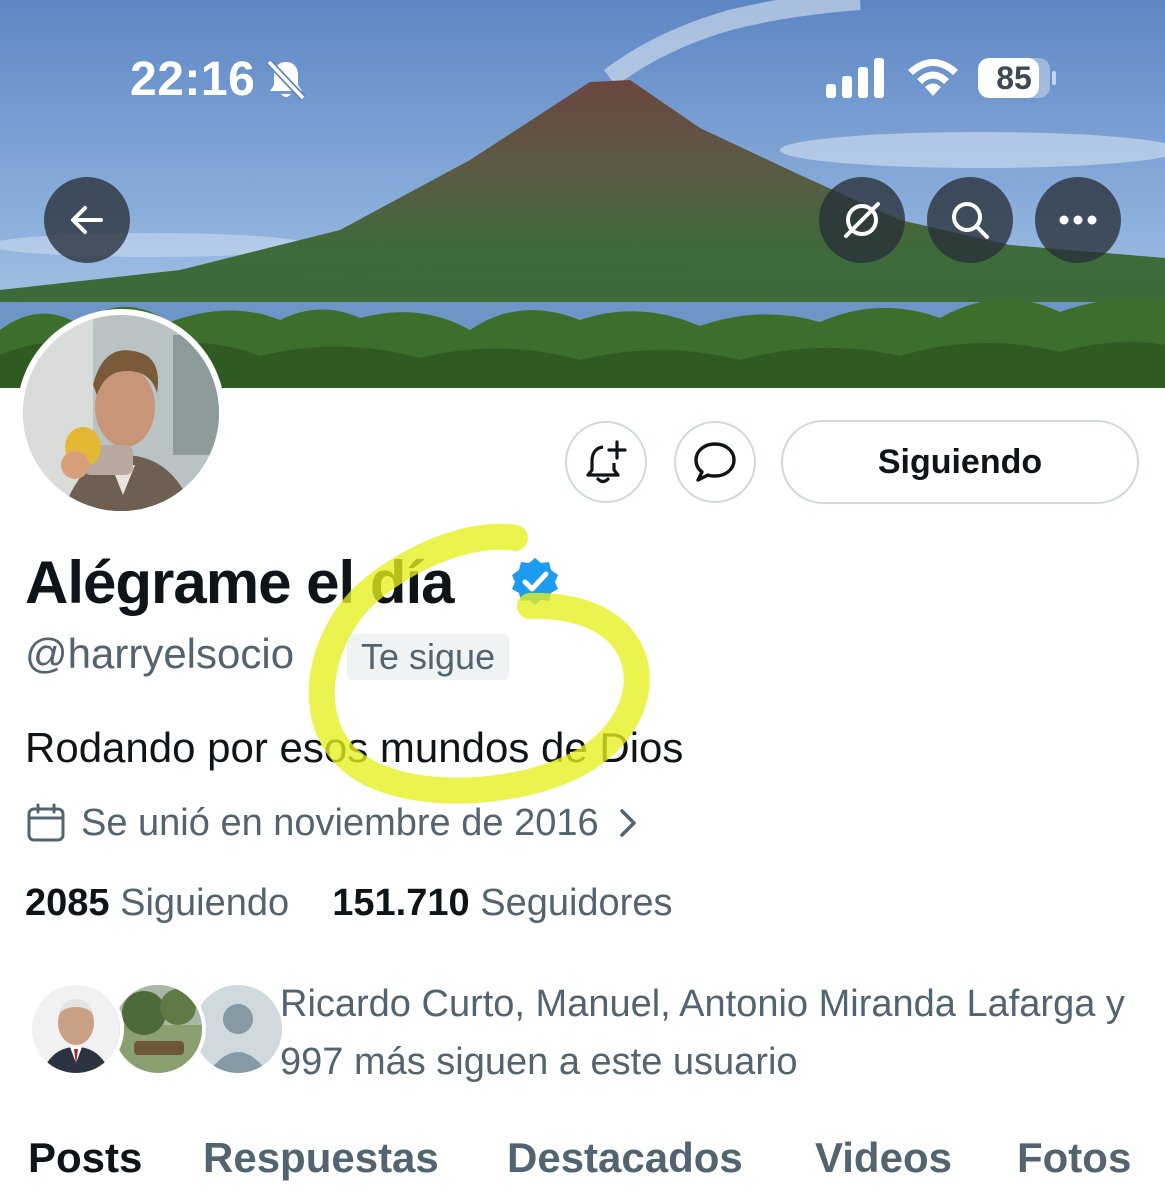 Image resolution: width=1165 pixels, height=1200 pixels. I want to click on grok-button, so click(862, 220).